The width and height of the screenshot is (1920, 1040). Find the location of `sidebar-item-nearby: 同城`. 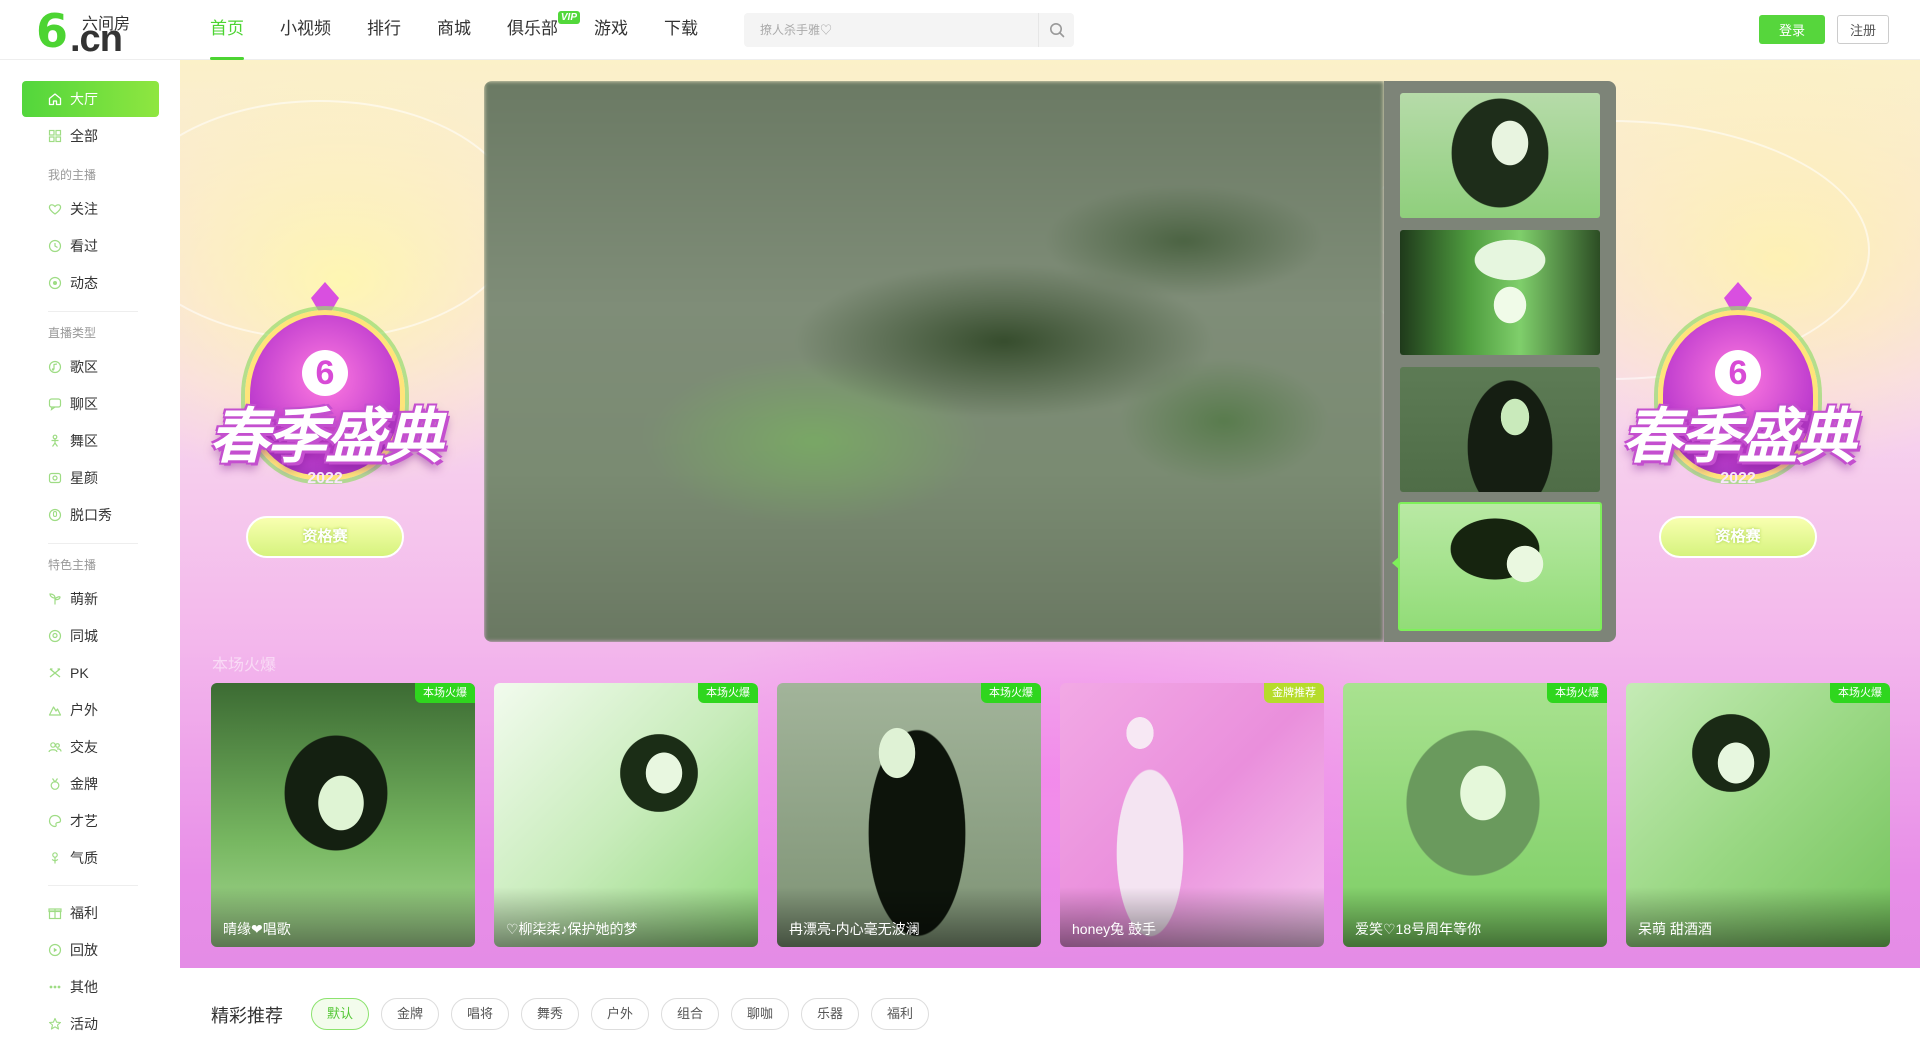

sidebar-item-nearby: 同城 is located at coordinates (90, 636).